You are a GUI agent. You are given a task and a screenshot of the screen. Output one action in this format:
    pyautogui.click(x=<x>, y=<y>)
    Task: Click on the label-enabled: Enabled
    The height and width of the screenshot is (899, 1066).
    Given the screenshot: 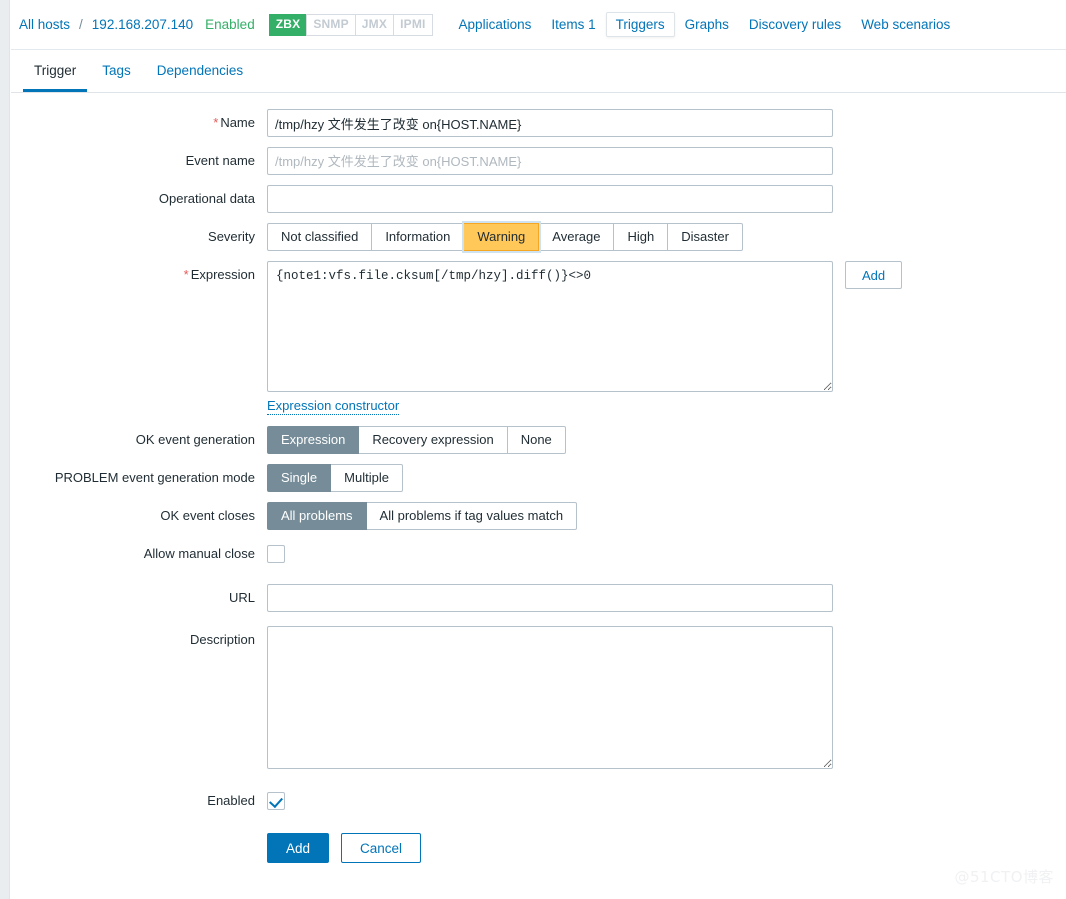 What is the action you would take?
    pyautogui.click(x=231, y=800)
    